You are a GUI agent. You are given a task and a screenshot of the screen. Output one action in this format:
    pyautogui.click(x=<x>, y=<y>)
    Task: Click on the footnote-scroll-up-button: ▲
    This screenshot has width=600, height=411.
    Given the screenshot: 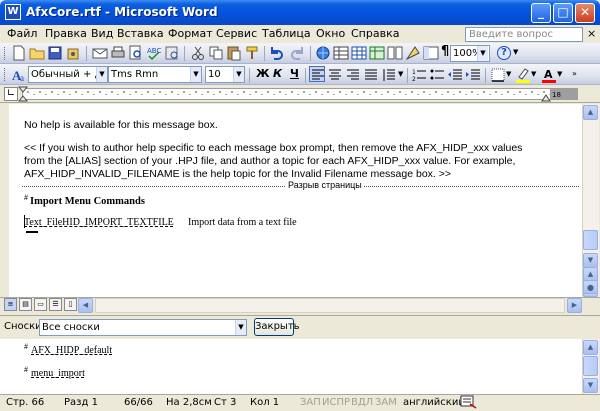 What is the action you would take?
    pyautogui.click(x=590, y=347)
    